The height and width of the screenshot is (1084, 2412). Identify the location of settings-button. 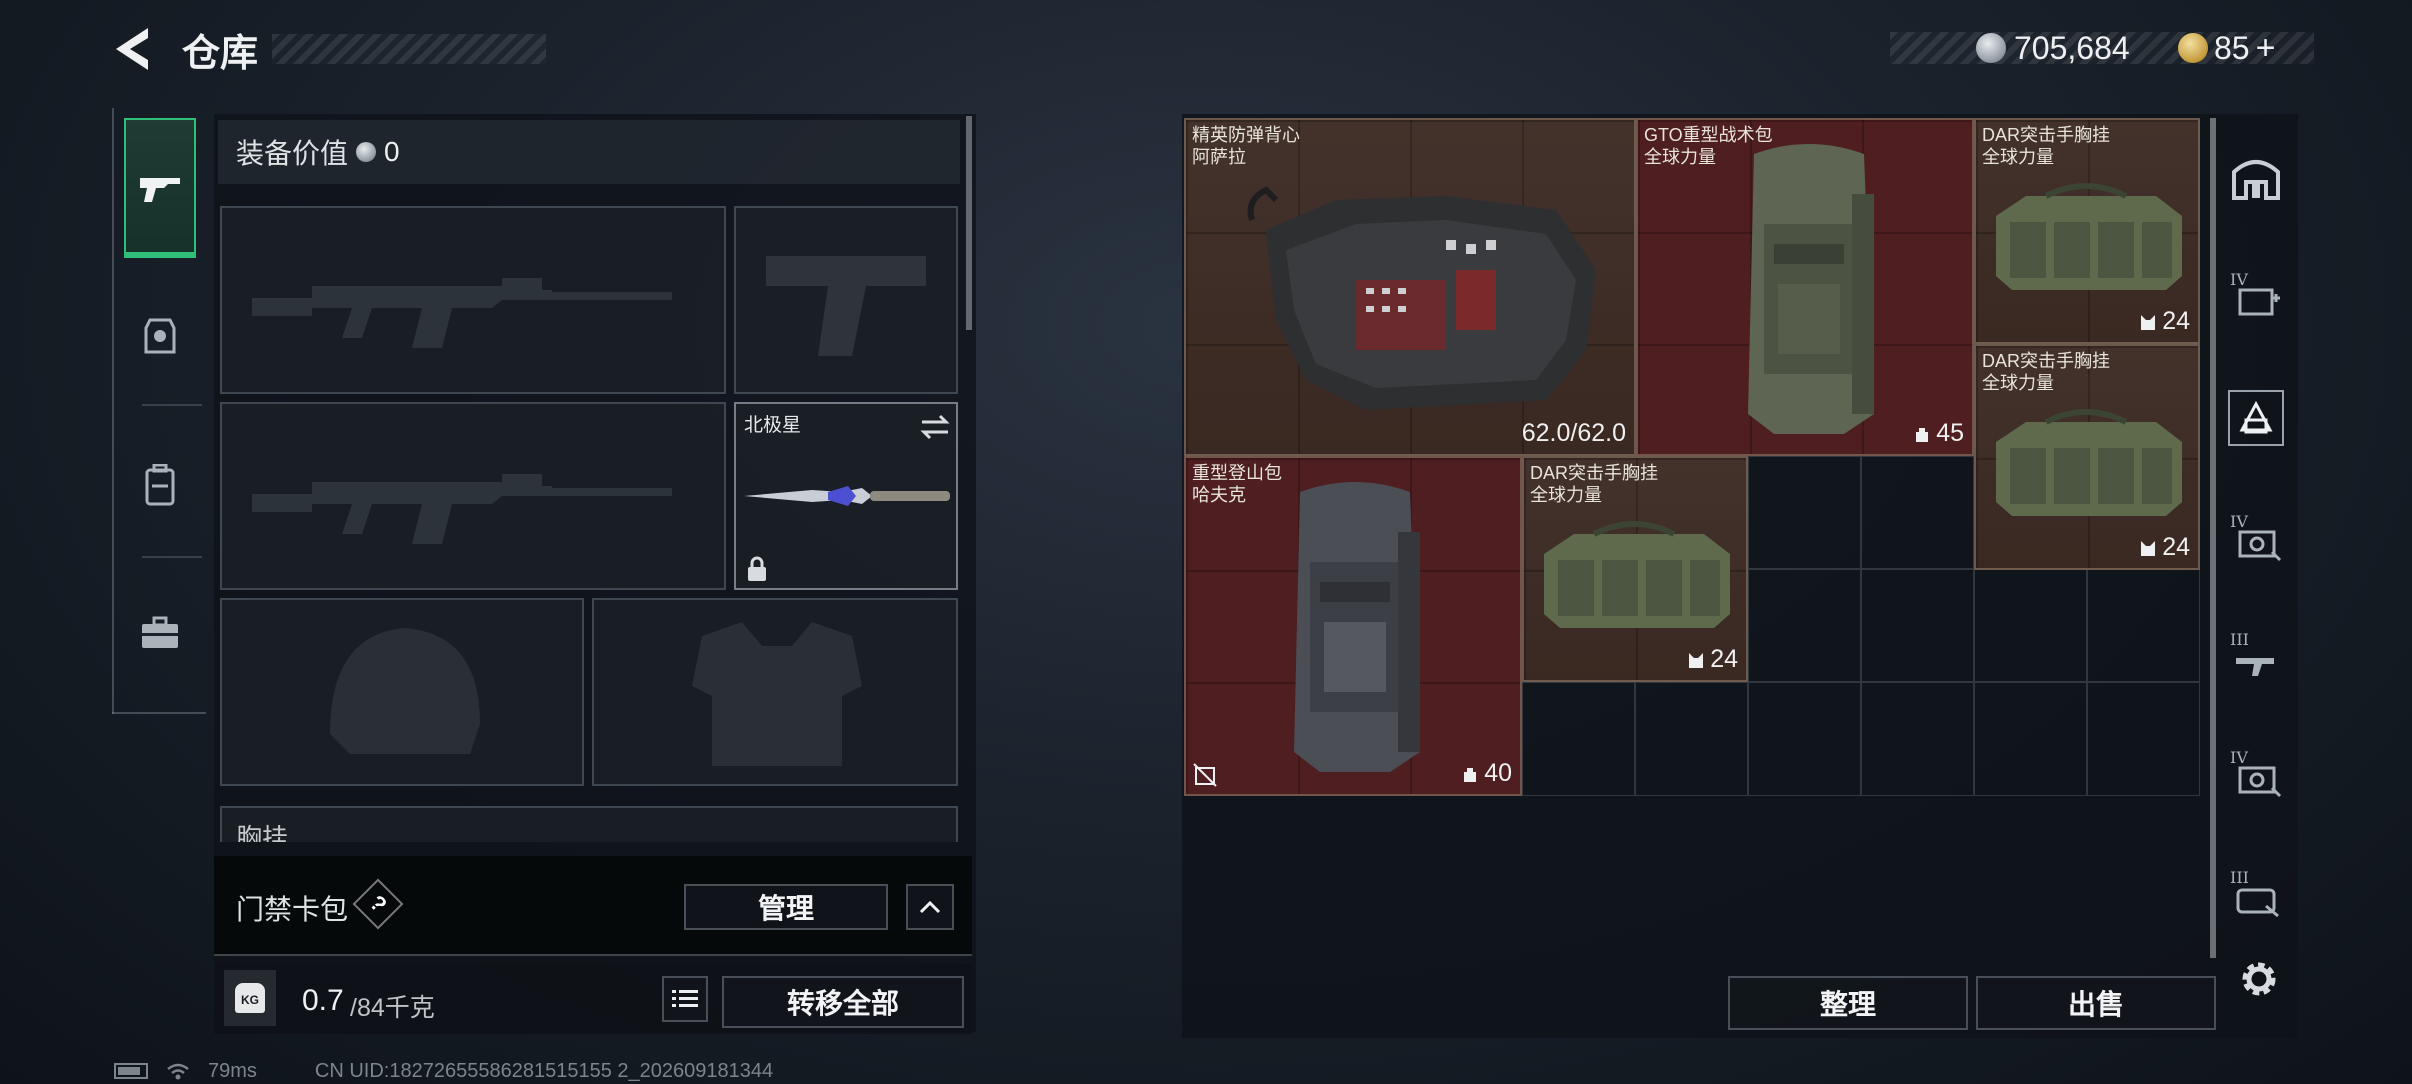
(2259, 979).